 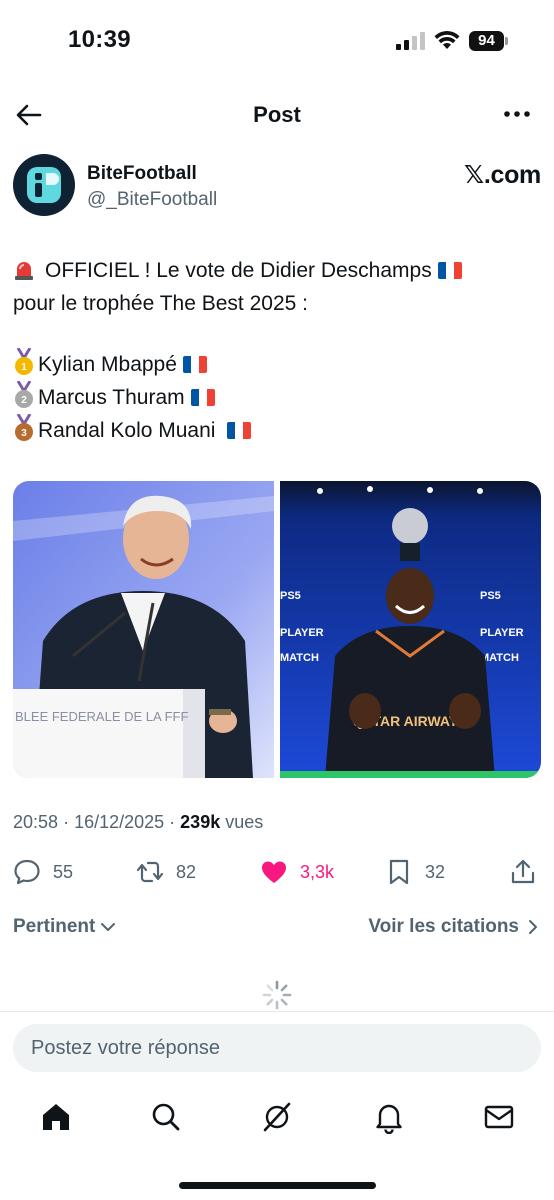 I want to click on reply-input: Postez votre réponse, so click(x=277, y=1048).